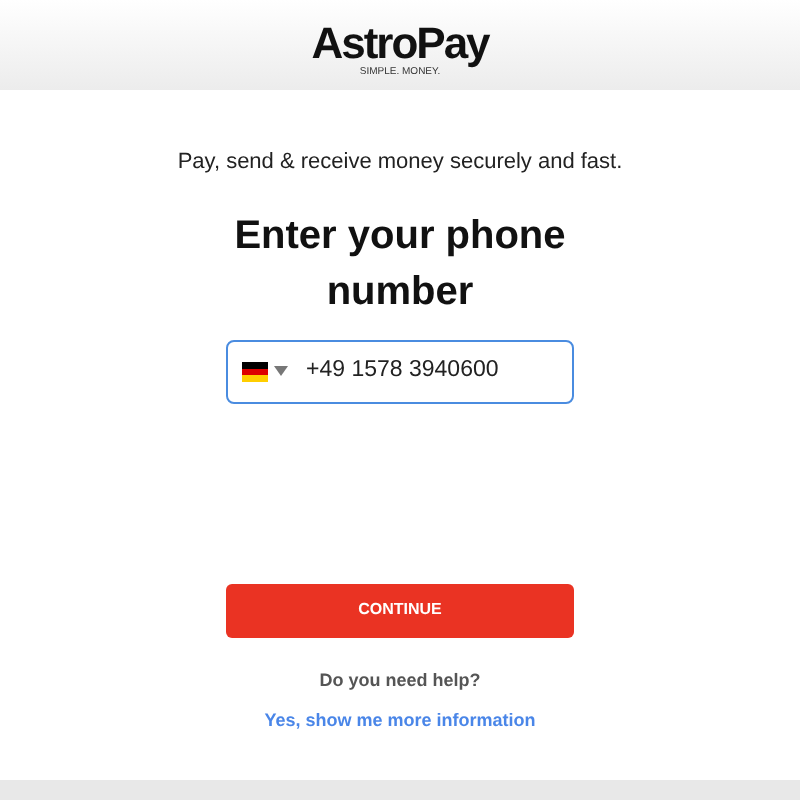 The width and height of the screenshot is (800, 800). Describe the element at coordinates (400, 610) in the screenshot. I see `continue-button: CONTINUE` at that location.